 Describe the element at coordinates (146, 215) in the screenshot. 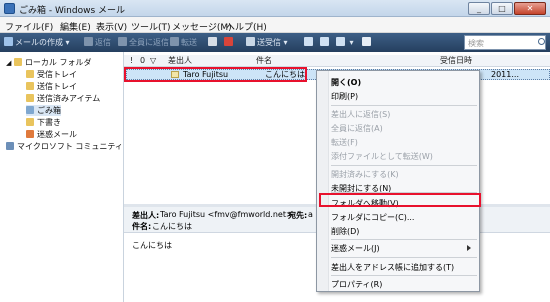

I see `preview-from-label: 差出人:` at that location.